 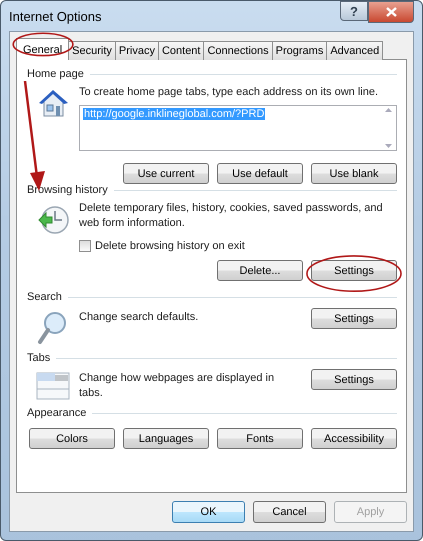 What do you see at coordinates (38, 358) in the screenshot?
I see `section-title: Tabs` at bounding box center [38, 358].